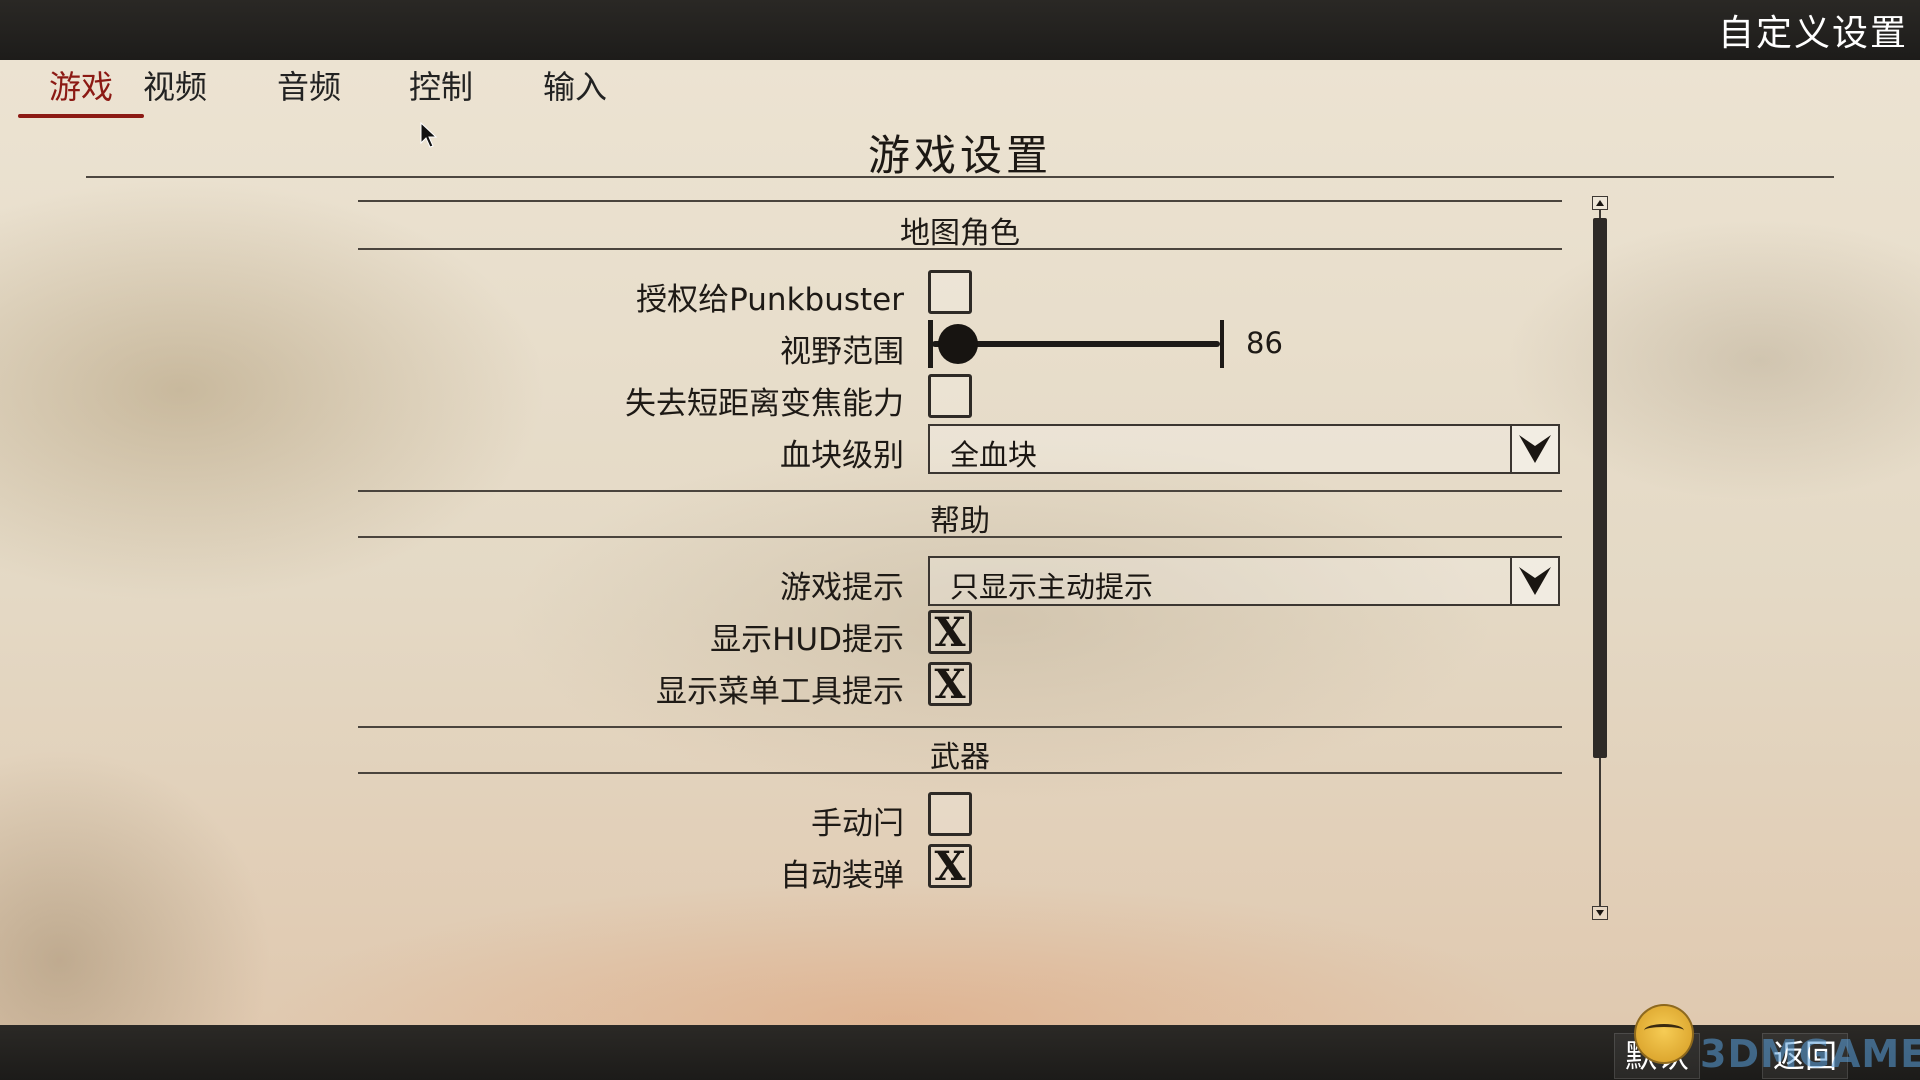 The height and width of the screenshot is (1080, 1920). What do you see at coordinates (1264, 343) in the screenshot?
I see `fov-value: 86` at bounding box center [1264, 343].